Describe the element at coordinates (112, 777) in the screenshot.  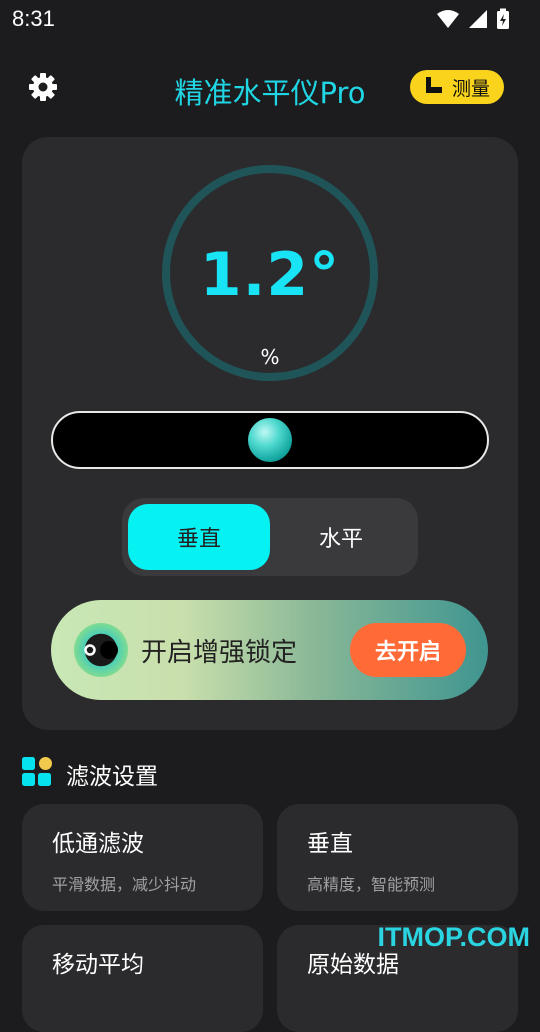
I see `section-title: 滤波设置` at that location.